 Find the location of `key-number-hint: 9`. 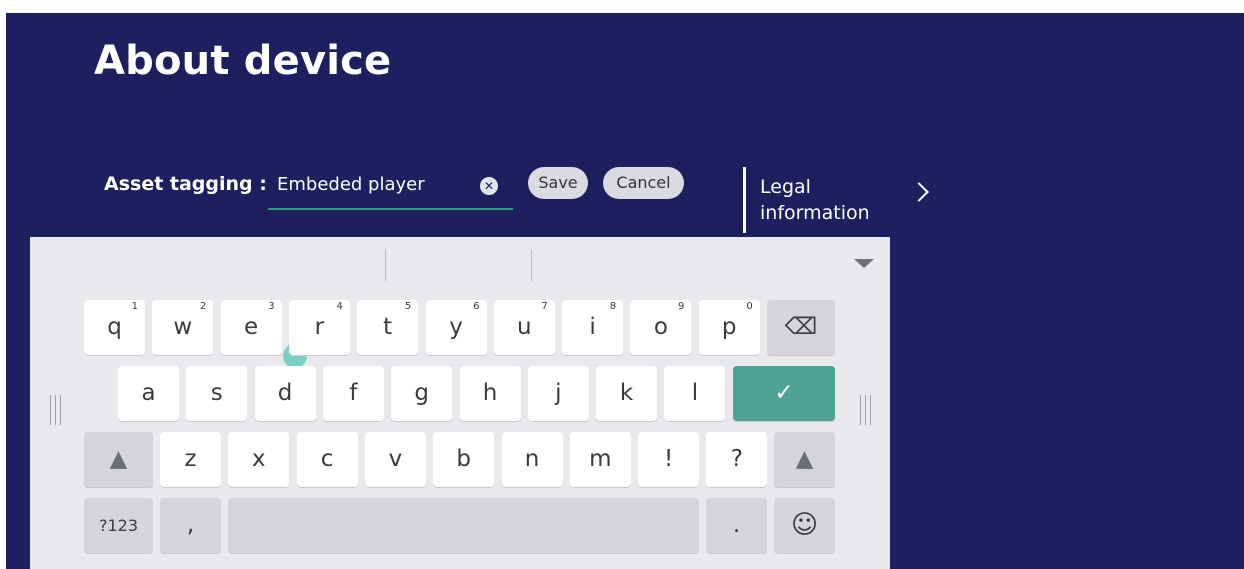

key-number-hint: 9 is located at coordinates (681, 306).